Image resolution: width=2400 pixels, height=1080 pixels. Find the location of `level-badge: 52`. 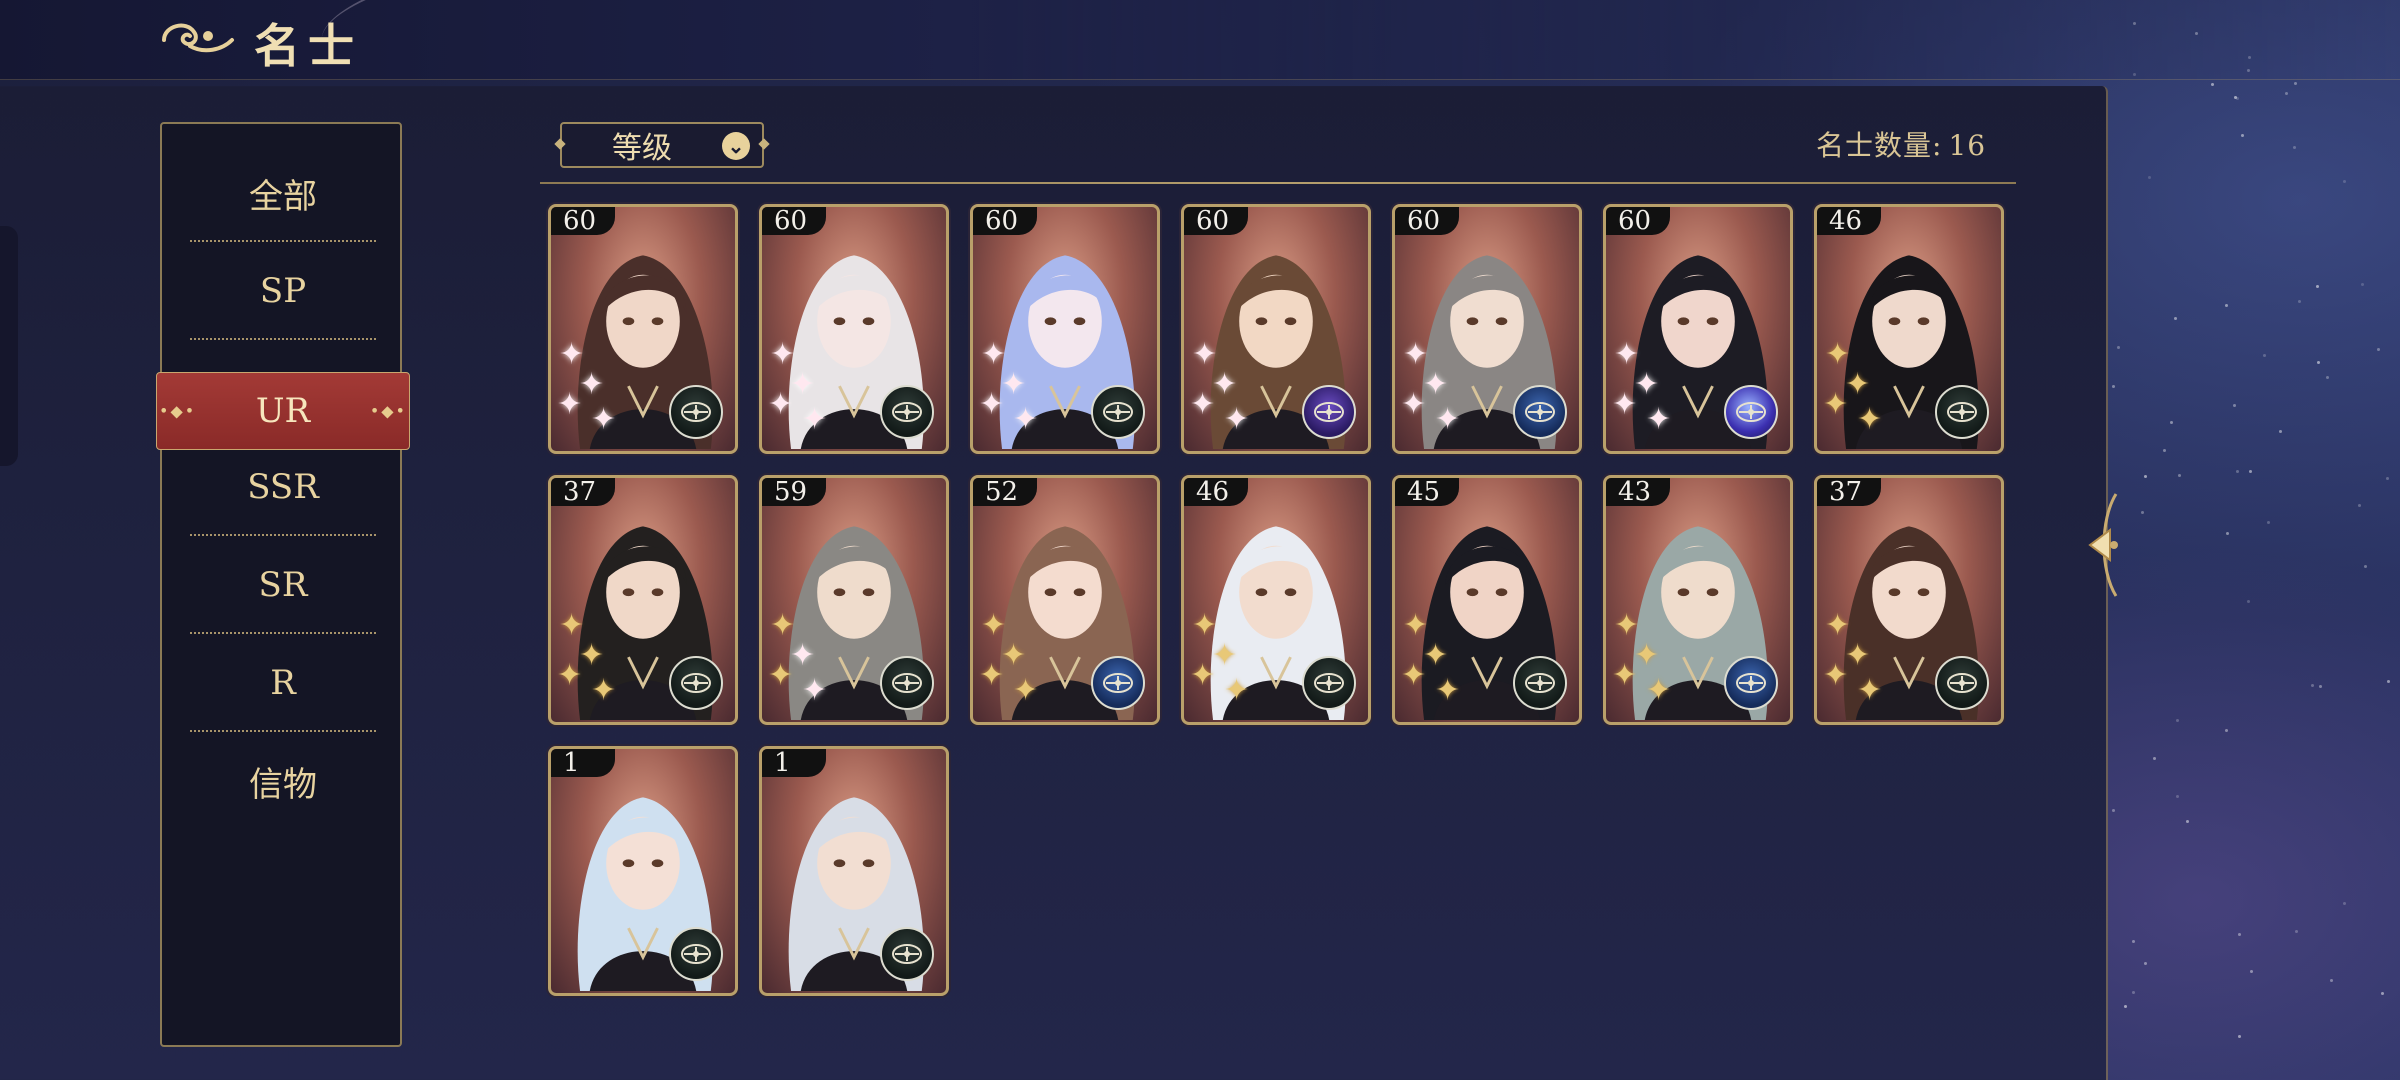

level-badge: 52 is located at coordinates (1005, 492).